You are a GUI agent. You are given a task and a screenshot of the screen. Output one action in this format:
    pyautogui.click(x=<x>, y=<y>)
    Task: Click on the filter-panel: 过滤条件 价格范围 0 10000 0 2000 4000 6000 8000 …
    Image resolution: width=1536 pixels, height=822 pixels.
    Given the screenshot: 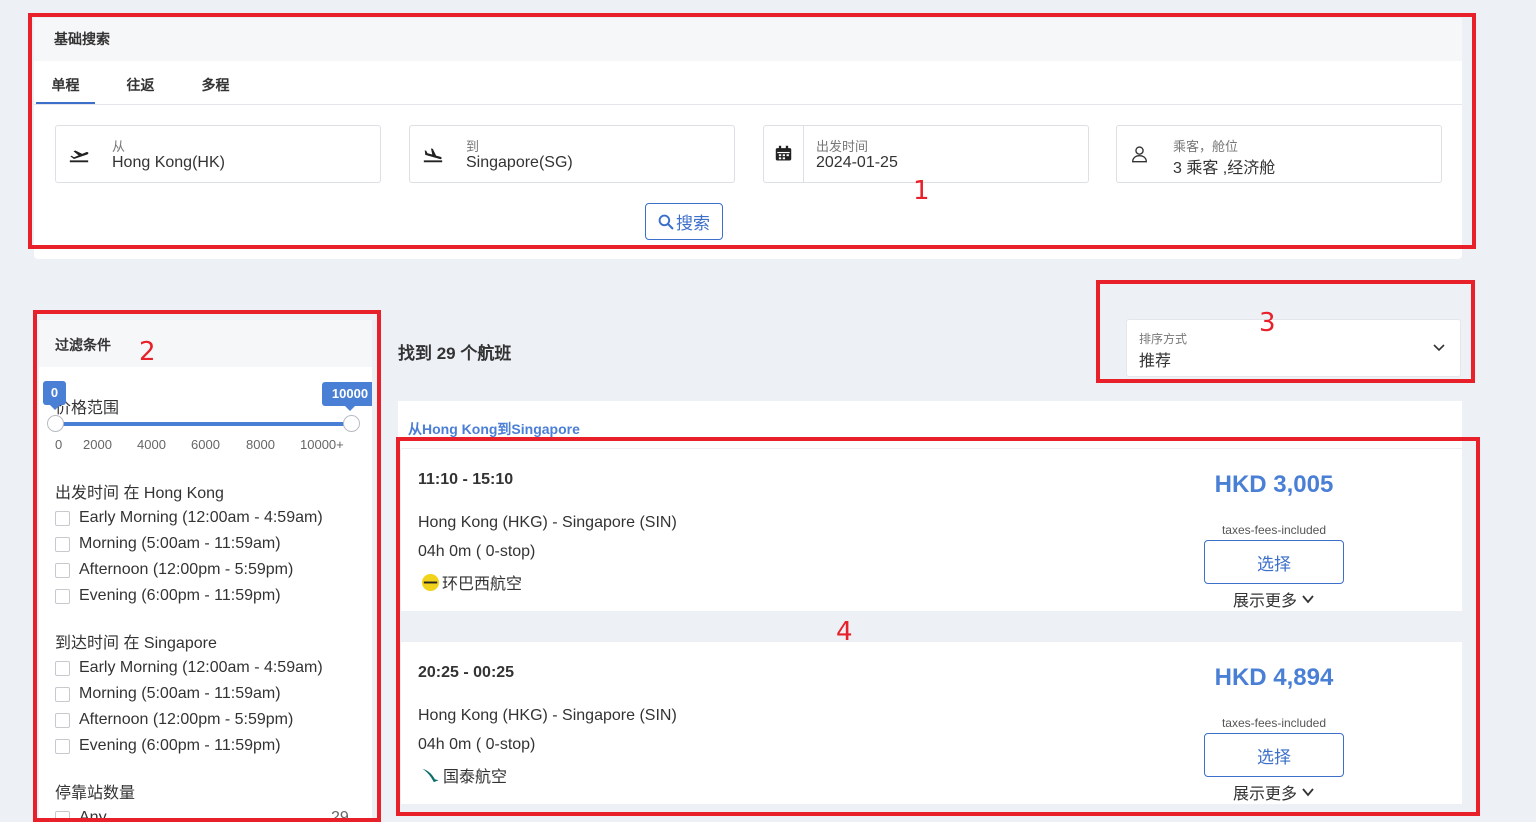 What is the action you would take?
    pyautogui.click(x=205, y=571)
    